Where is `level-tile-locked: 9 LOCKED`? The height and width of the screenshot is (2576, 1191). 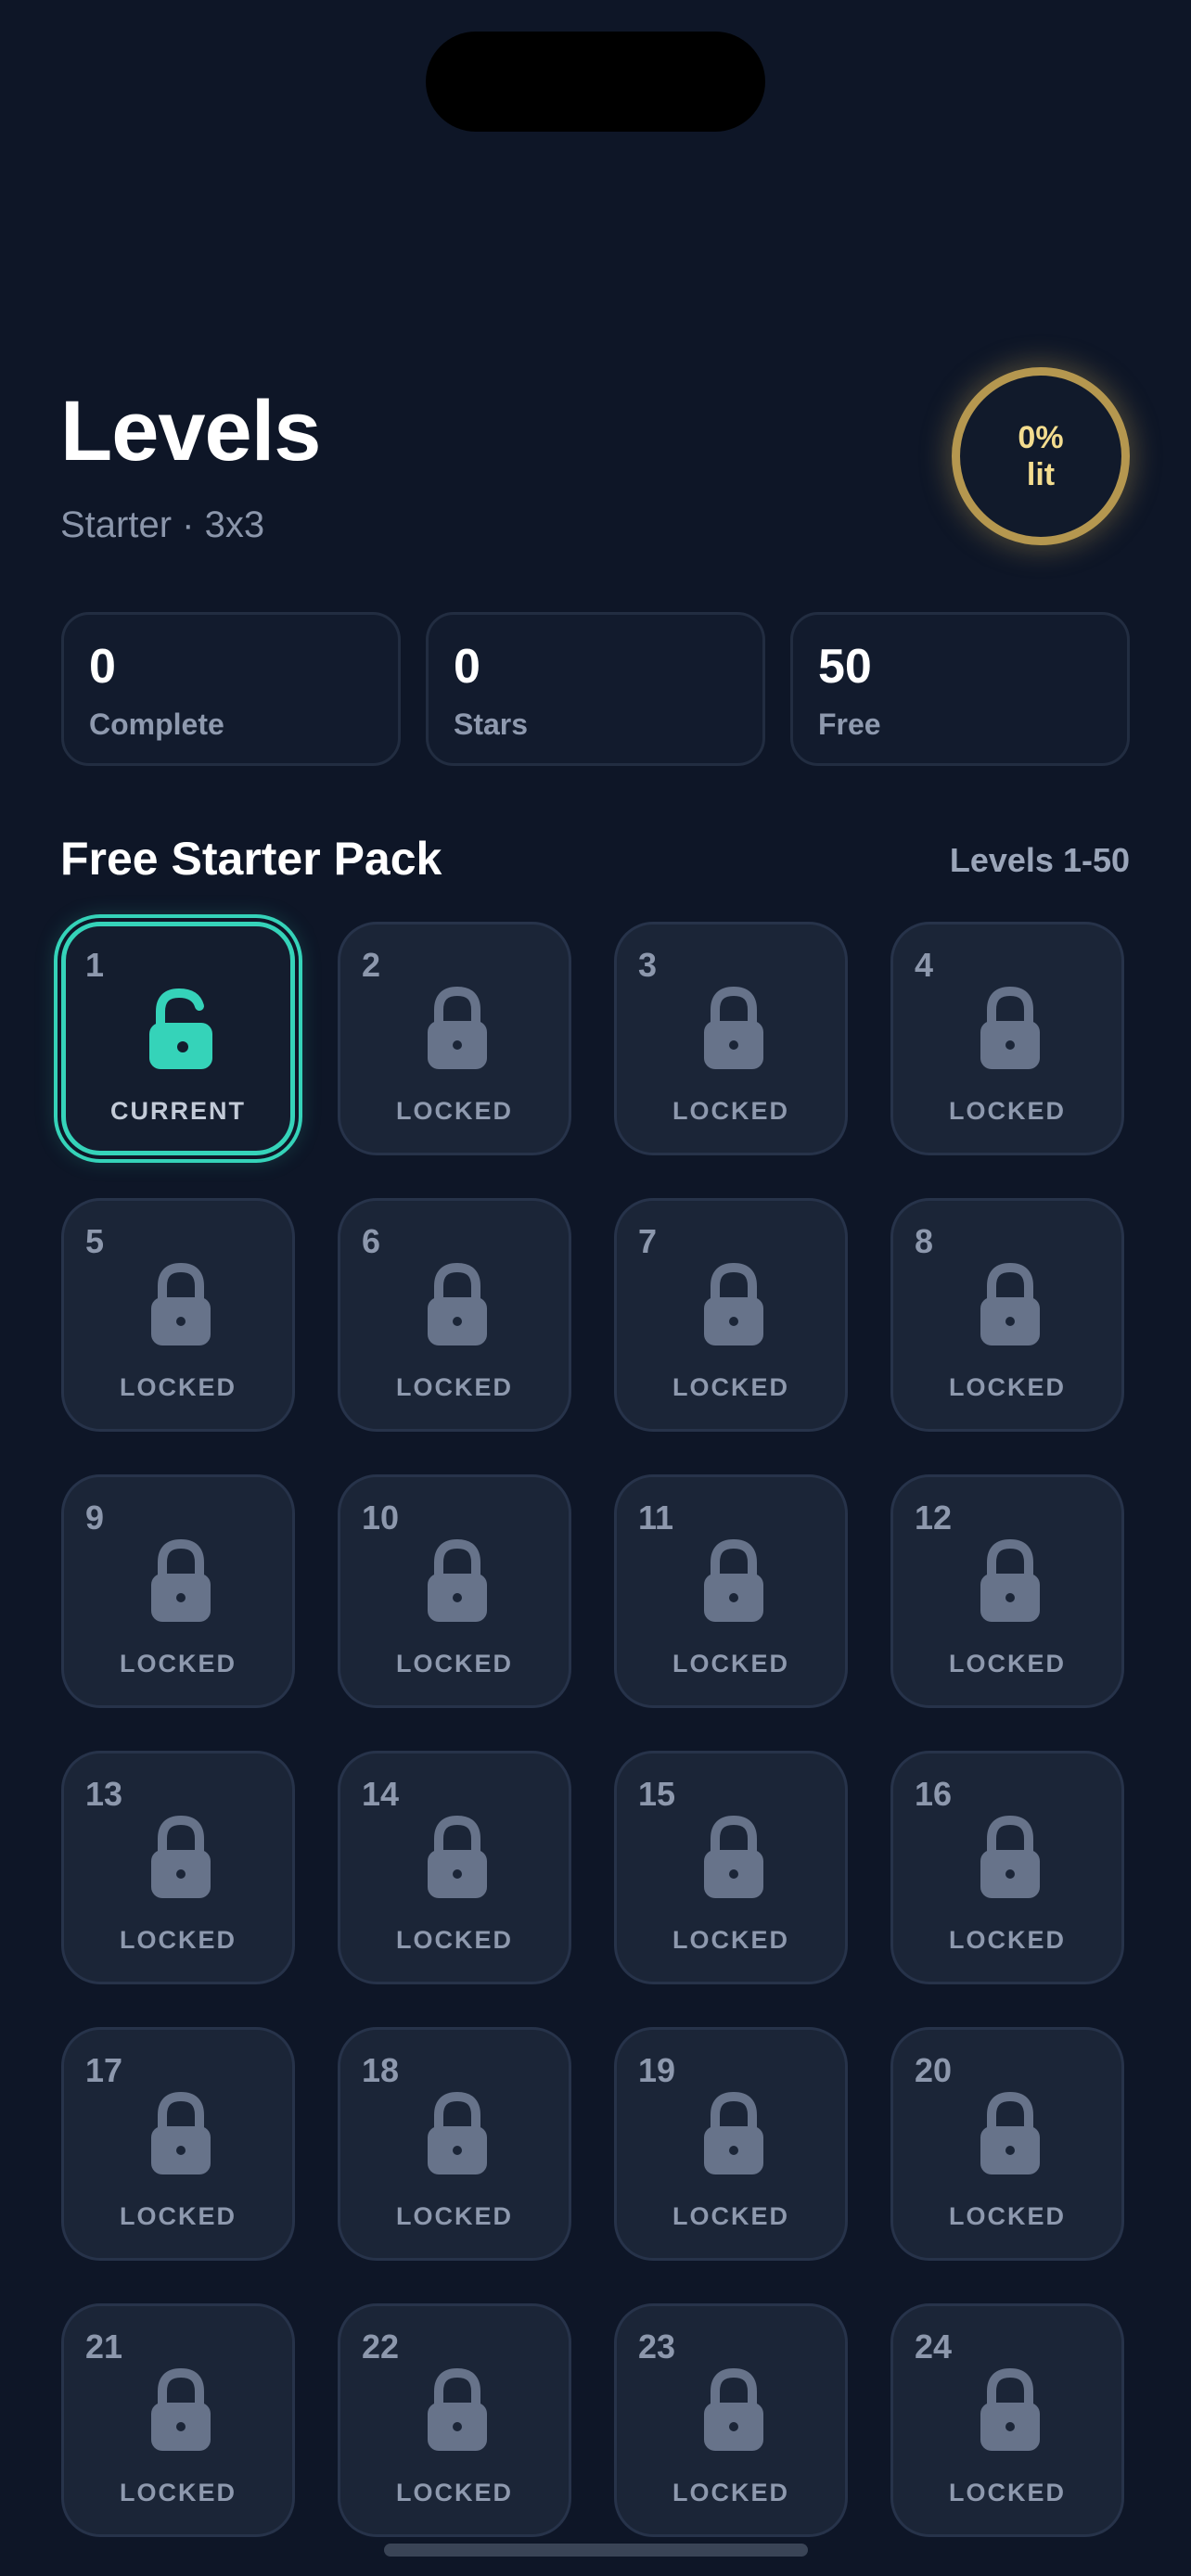
level-tile-locked: 9 LOCKED is located at coordinates (178, 1591).